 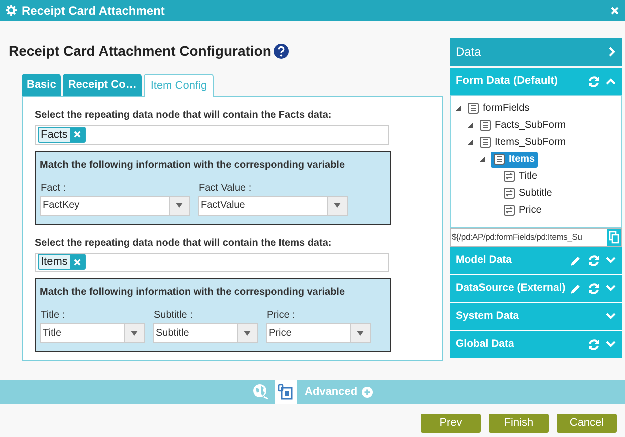 What do you see at coordinates (173, 316) in the screenshot?
I see `field-label: Subtitle :` at bounding box center [173, 316].